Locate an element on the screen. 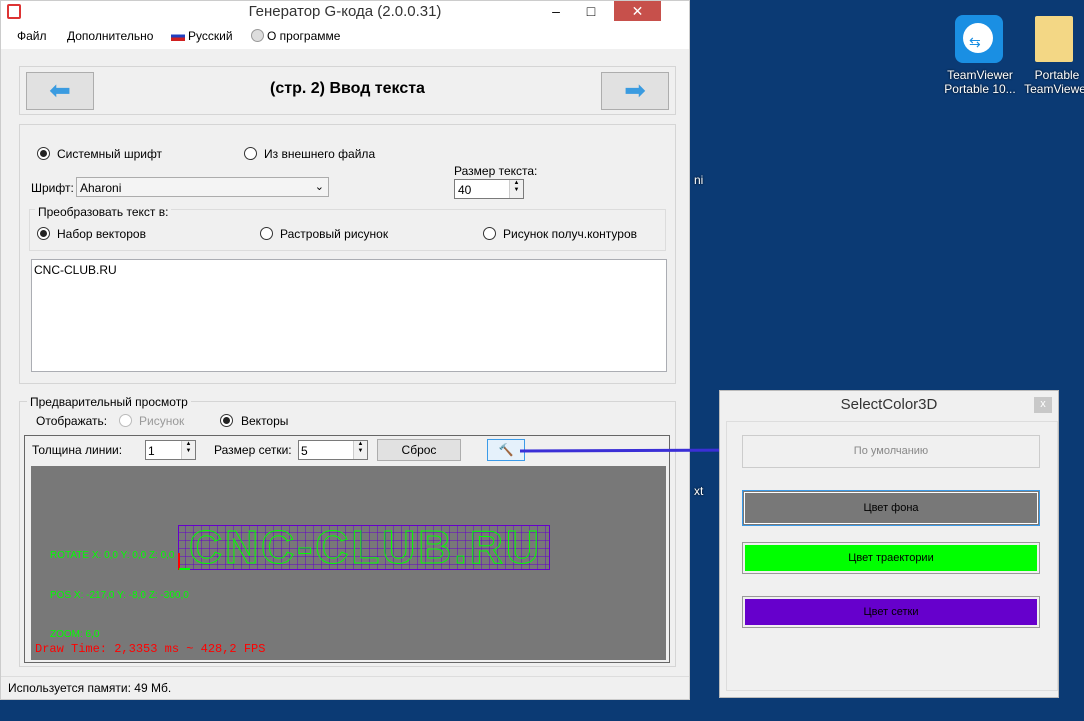 The height and width of the screenshot is (721, 1084). system-font-label: Системный шрифт is located at coordinates (110, 154).